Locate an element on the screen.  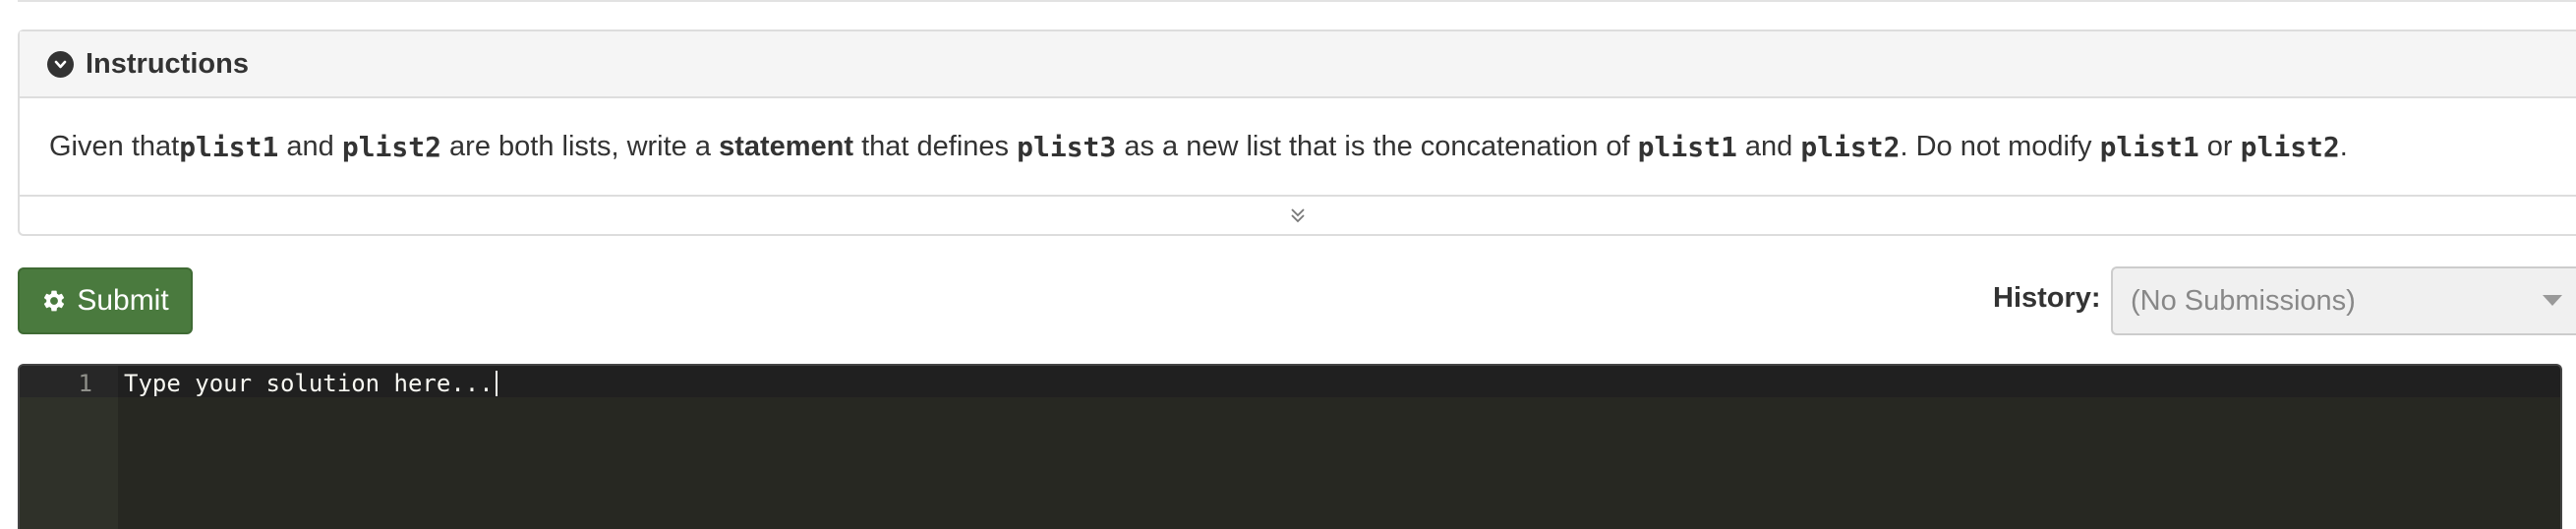
top-divider is located at coordinates (1297, 1).